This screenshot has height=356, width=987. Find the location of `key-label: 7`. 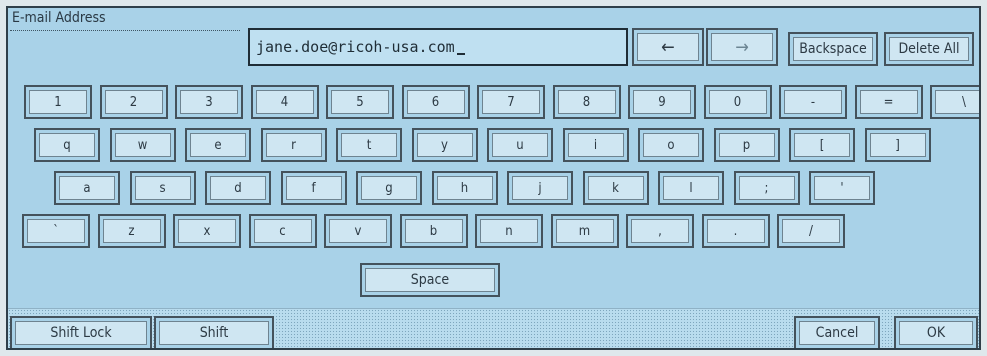

key-label: 7 is located at coordinates (511, 102).